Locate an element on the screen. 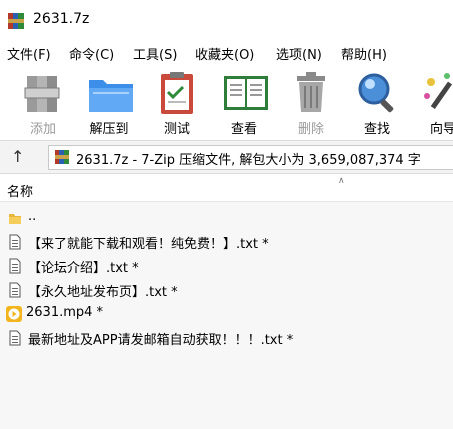  delete-button: 删除 is located at coordinates (311, 102).